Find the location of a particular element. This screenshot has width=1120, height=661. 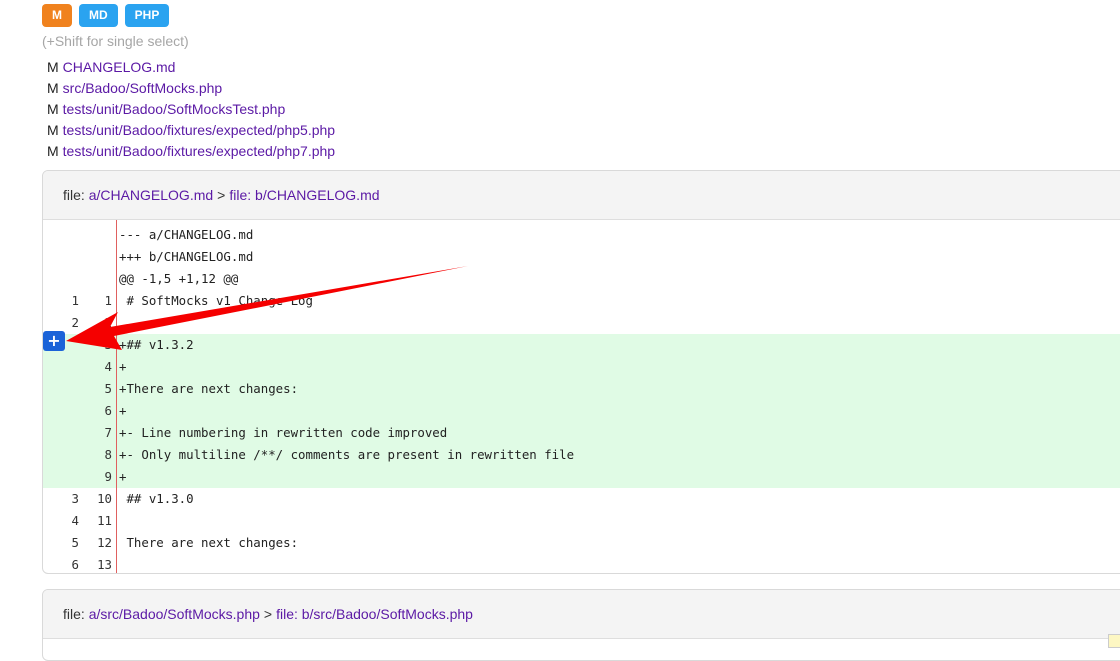

list-item: MCHANGELOG.md is located at coordinates (191, 67).